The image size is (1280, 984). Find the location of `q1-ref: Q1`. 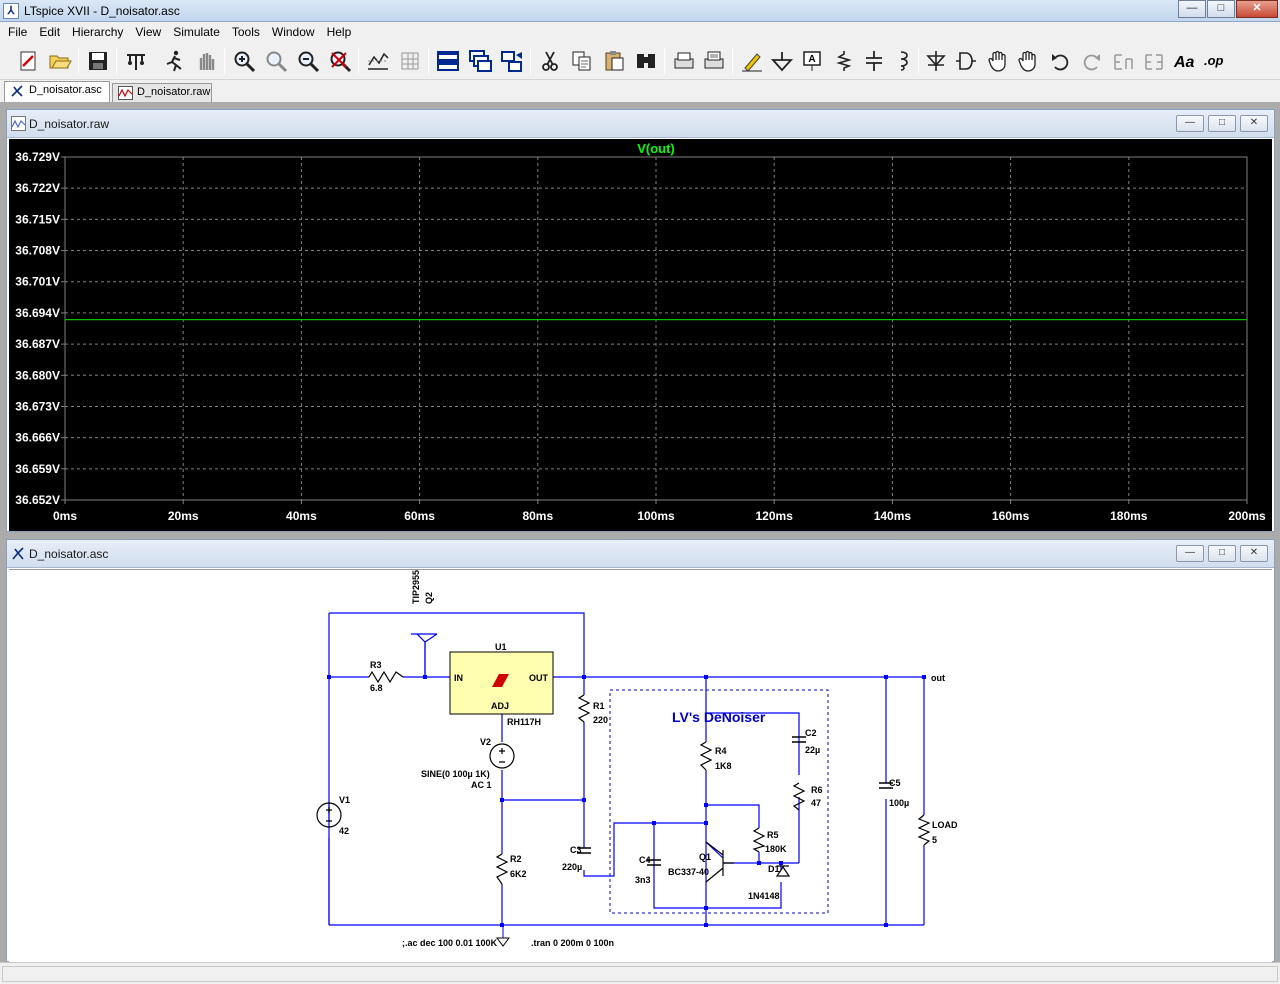

q1-ref: Q1 is located at coordinates (705, 857).